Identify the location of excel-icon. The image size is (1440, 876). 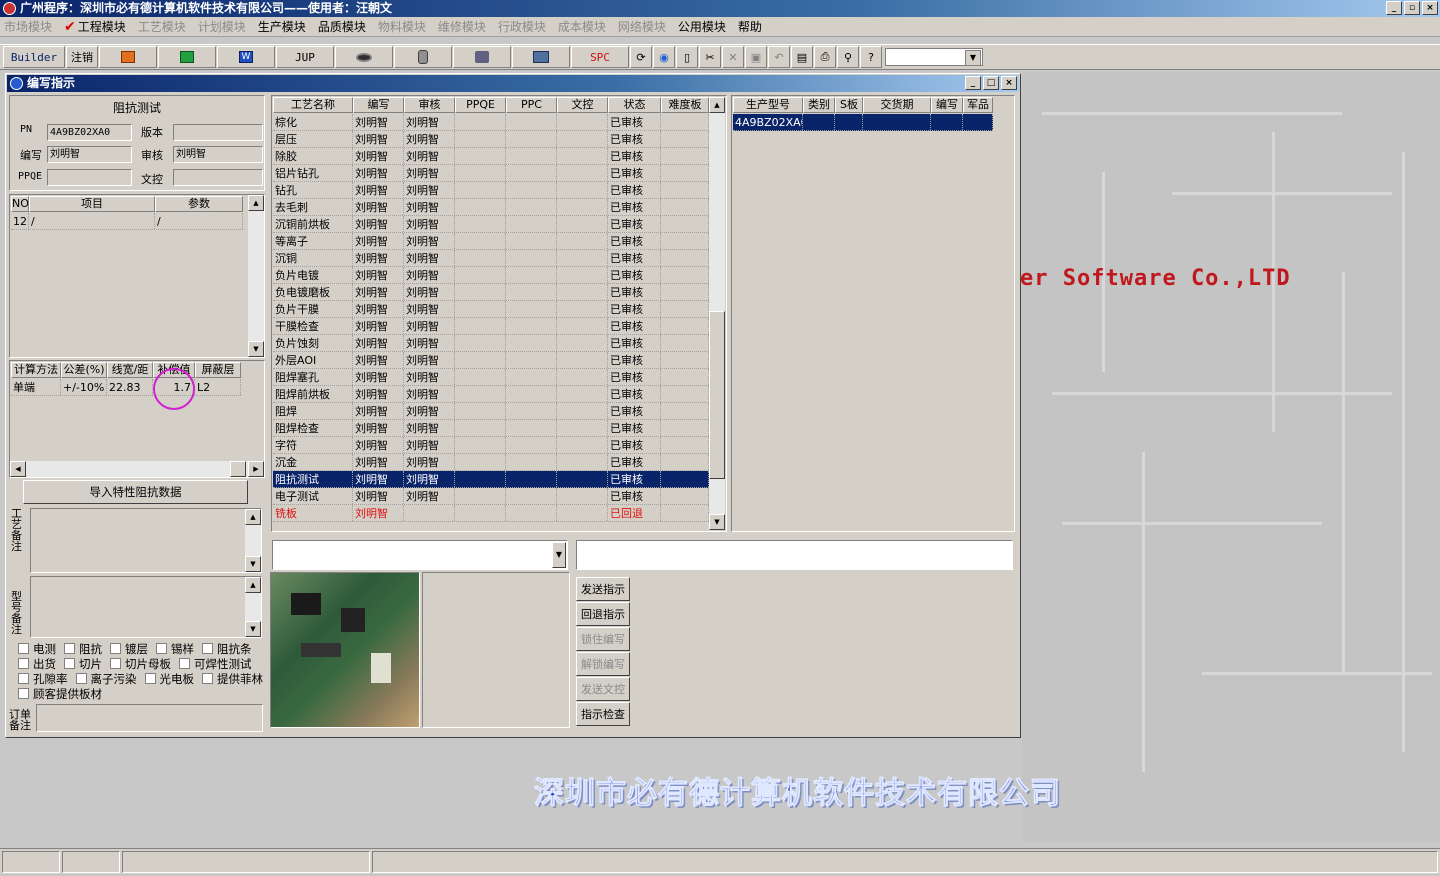
(187, 57).